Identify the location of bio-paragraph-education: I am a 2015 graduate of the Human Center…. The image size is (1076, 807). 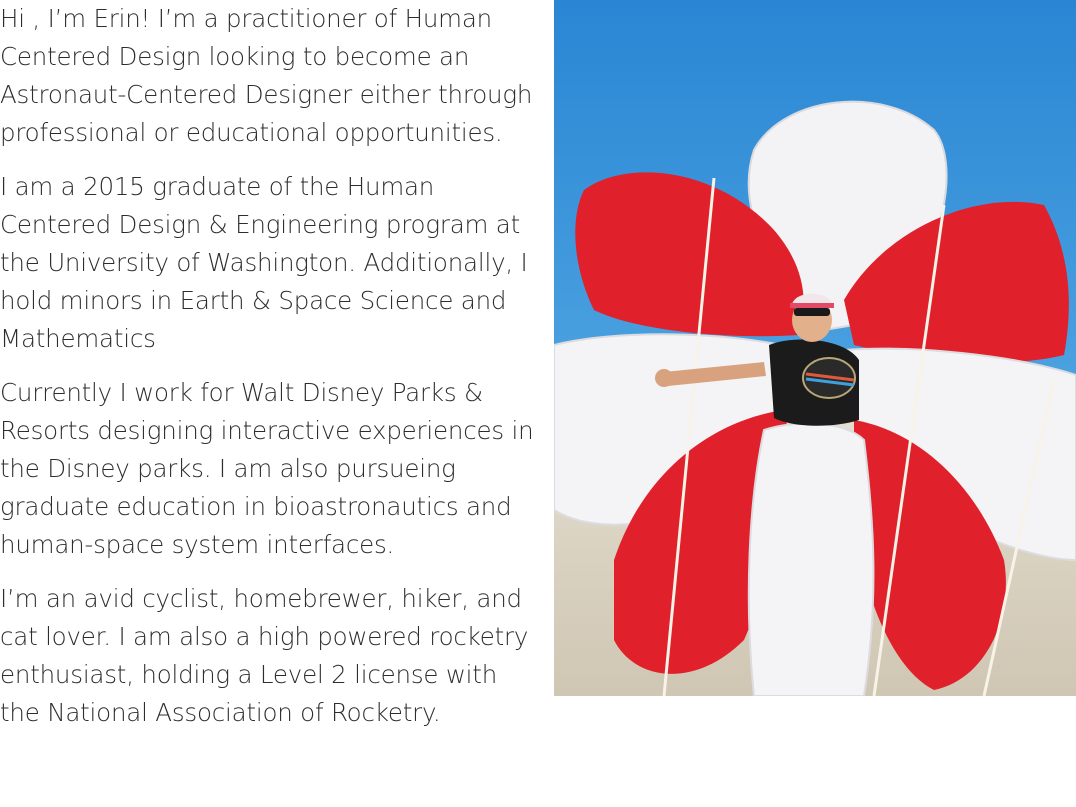
(264, 262).